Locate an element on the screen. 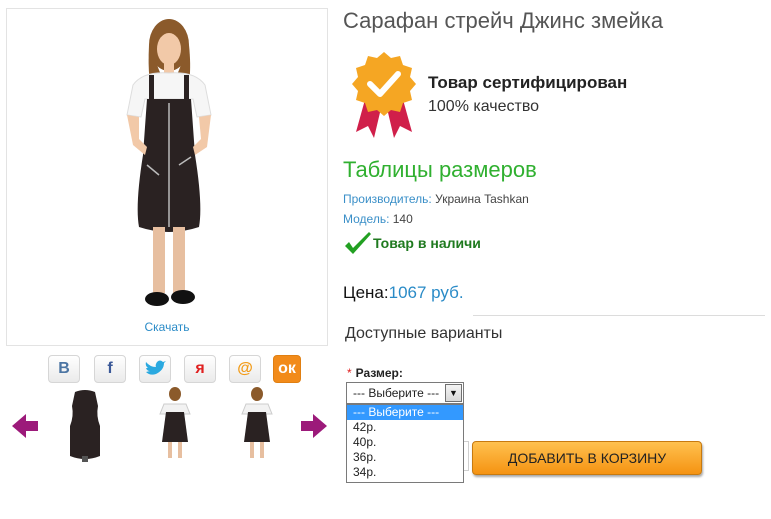  size-option: 42р. is located at coordinates (405, 427).